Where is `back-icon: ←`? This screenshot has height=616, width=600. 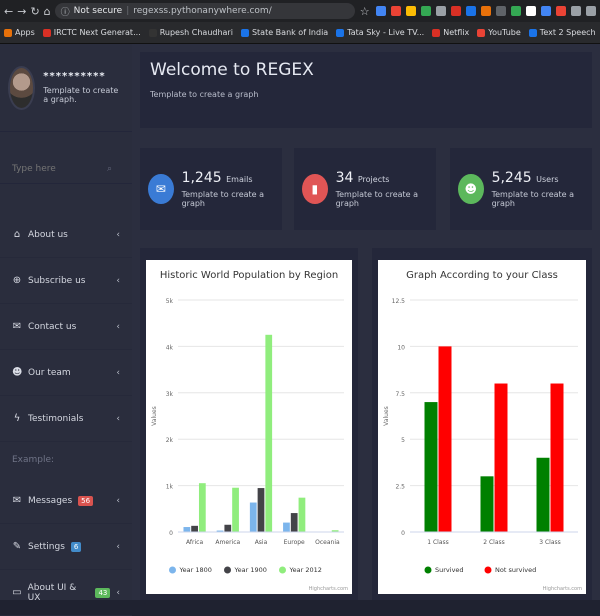
back-icon: ← is located at coordinates (8, 11).